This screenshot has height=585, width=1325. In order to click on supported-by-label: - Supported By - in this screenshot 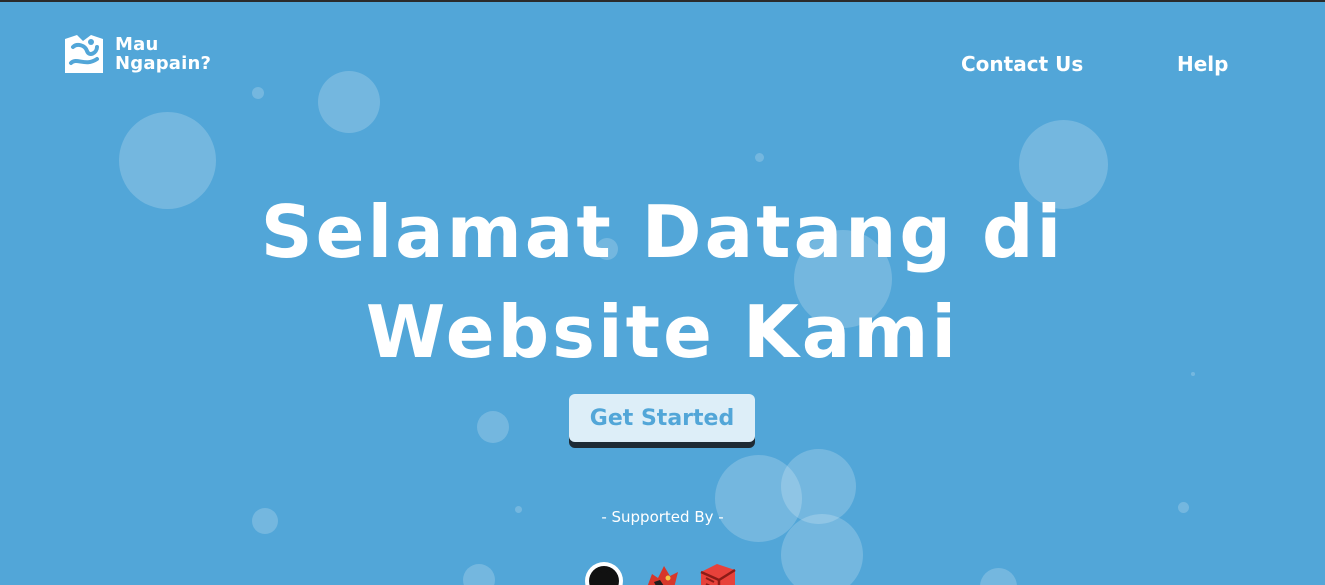, I will do `click(662, 517)`.